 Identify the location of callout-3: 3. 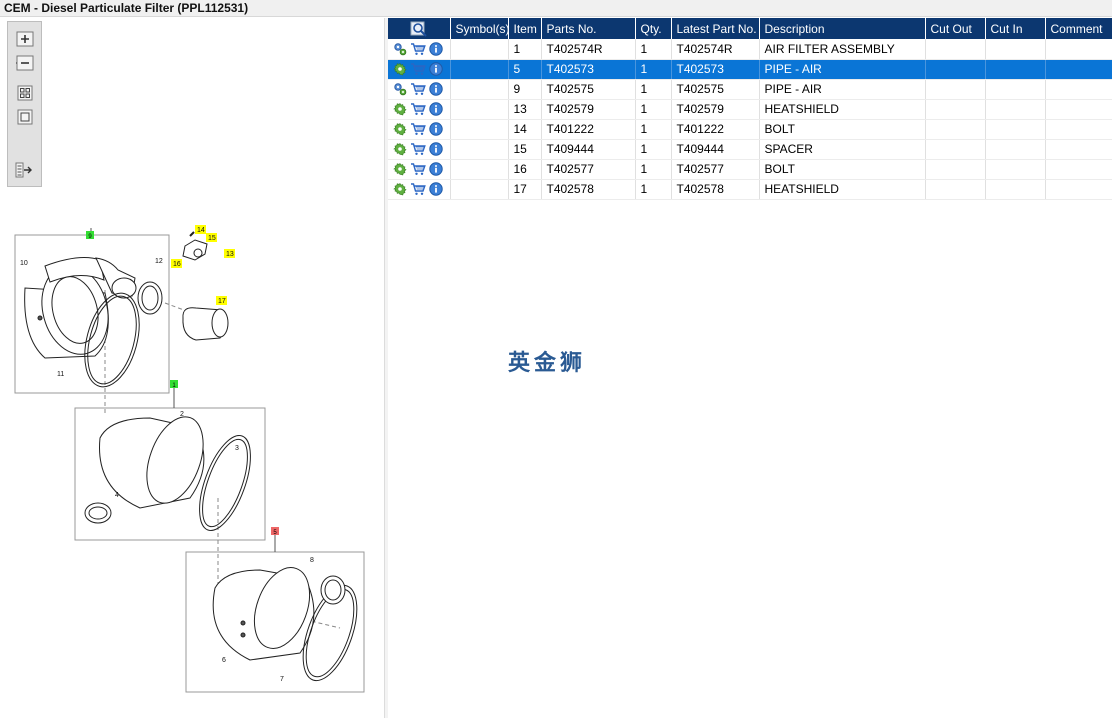
(237, 448).